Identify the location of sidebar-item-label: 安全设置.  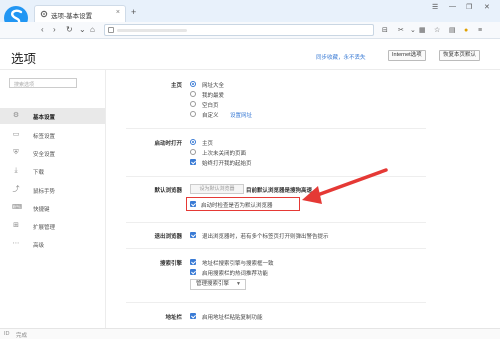
(44, 155).